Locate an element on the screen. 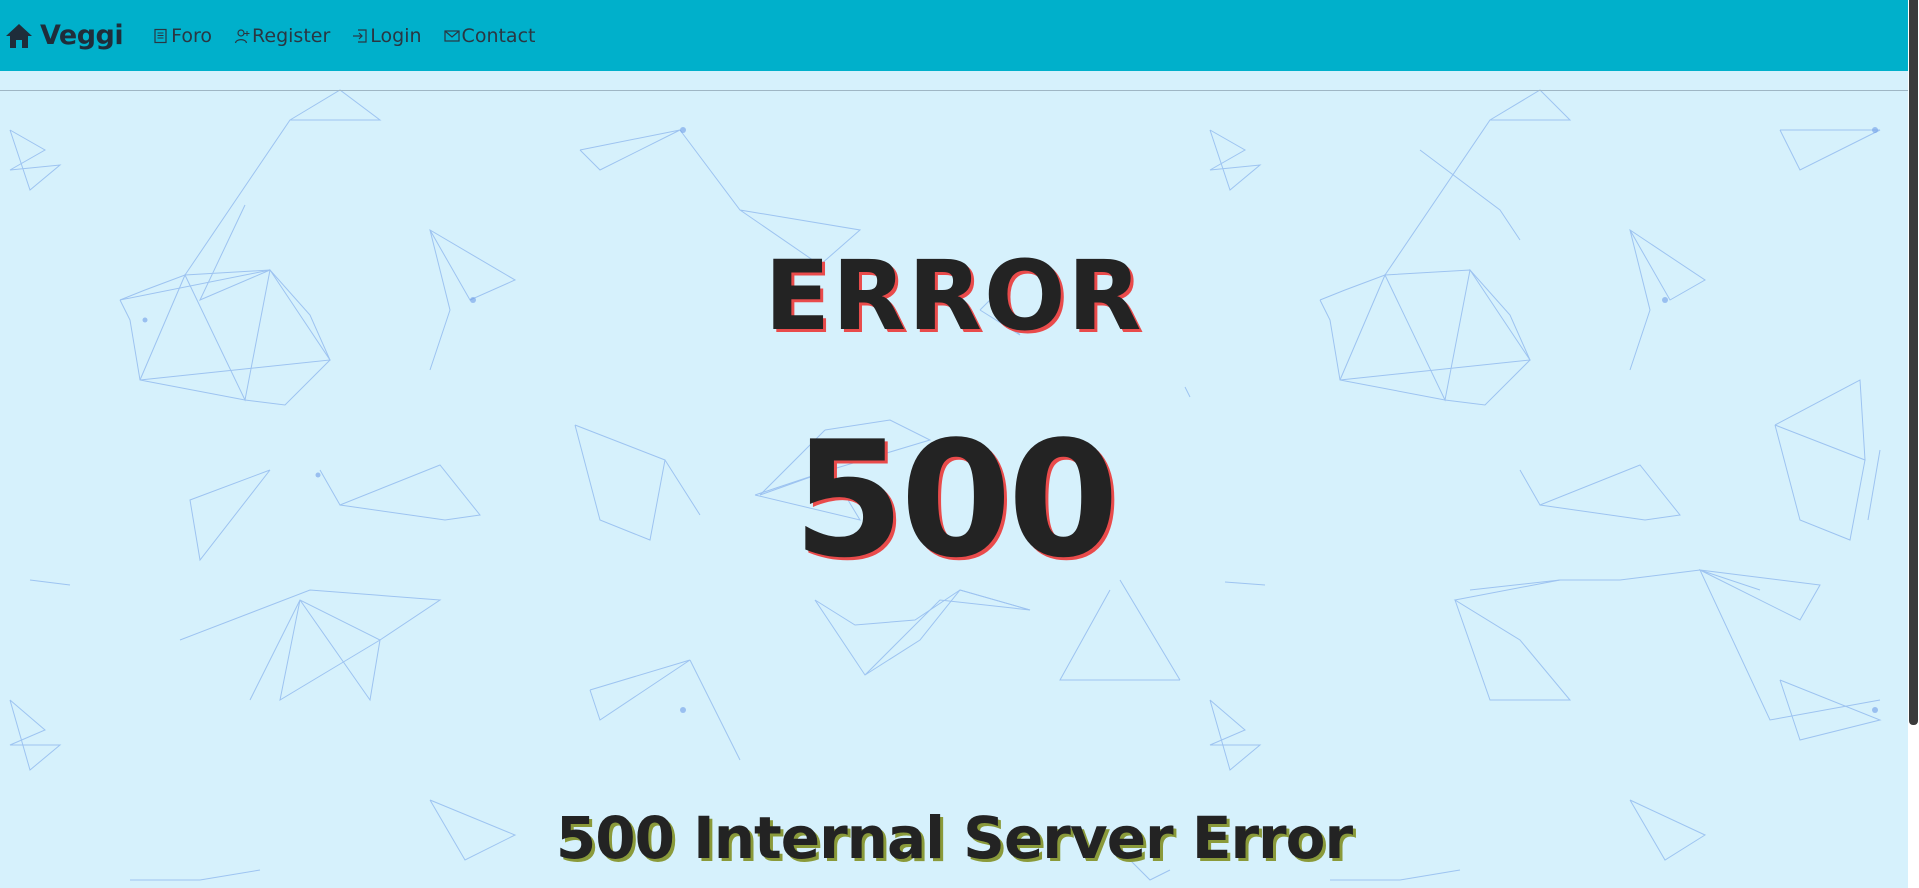 This screenshot has height=888, width=1919. scrollbar-thumb is located at coordinates (1913, 362).